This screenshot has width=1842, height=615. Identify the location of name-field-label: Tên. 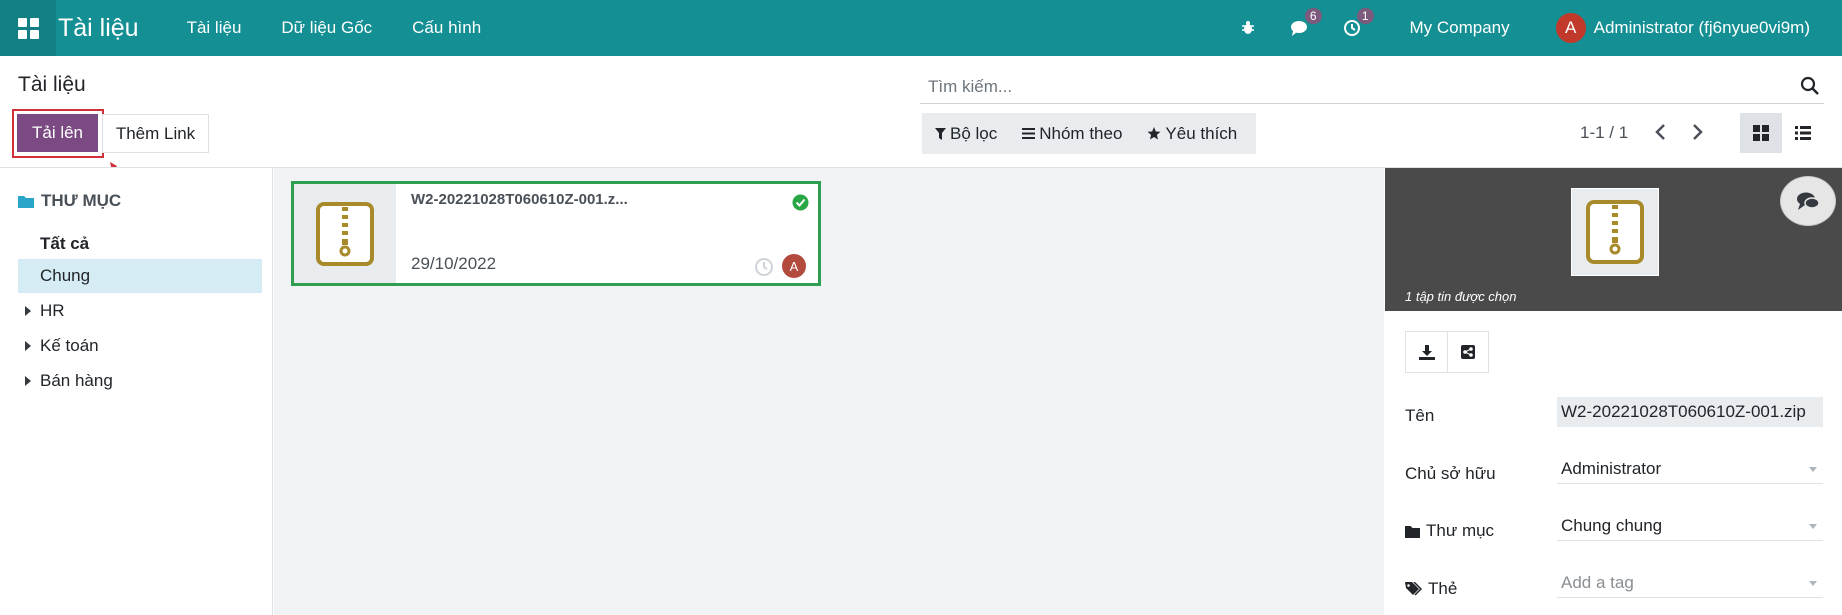
(1420, 415).